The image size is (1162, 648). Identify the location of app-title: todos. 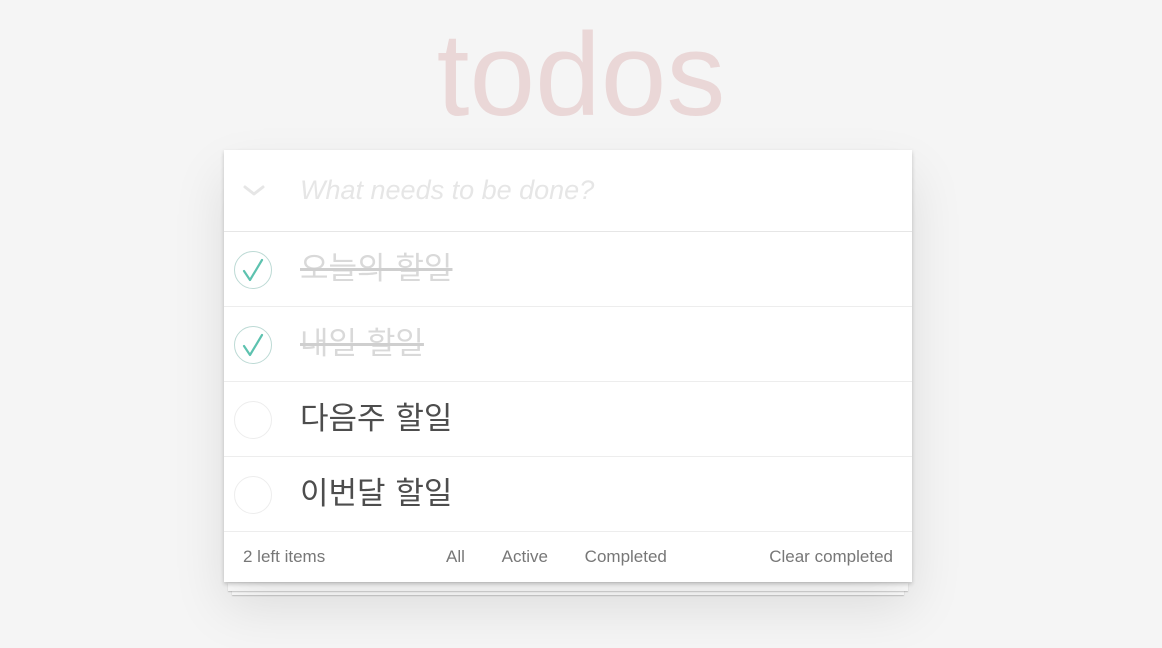
(581, 75).